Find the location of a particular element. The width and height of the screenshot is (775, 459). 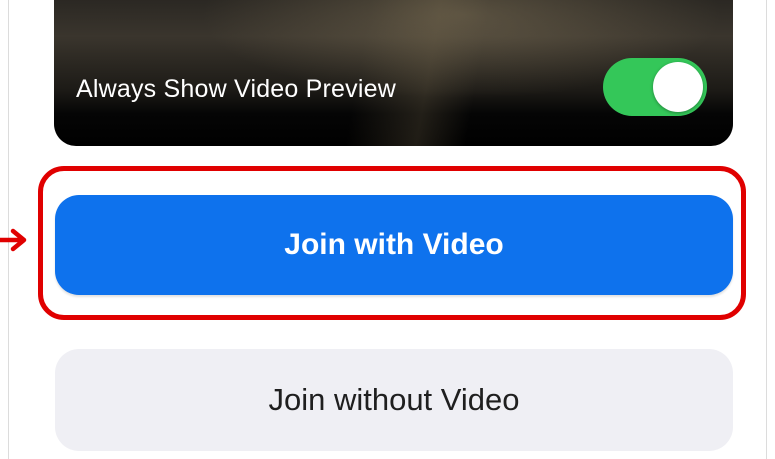

always-show-video-preview-toggle is located at coordinates (655, 87).